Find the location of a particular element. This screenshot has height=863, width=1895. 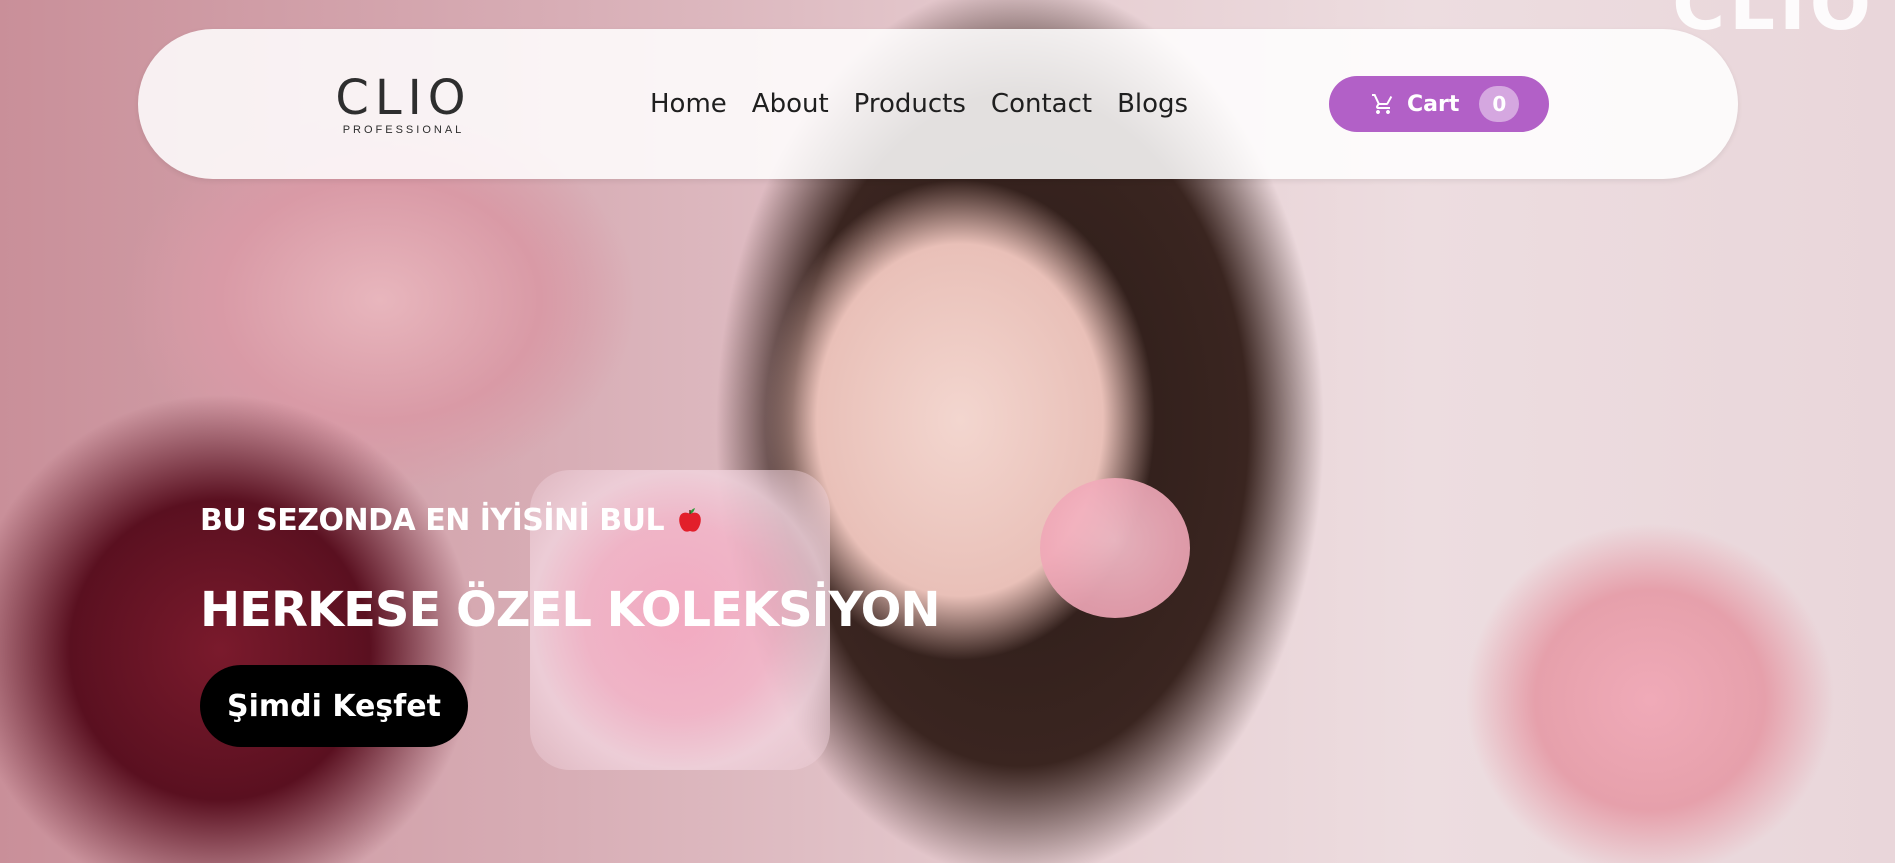

brand-watermark: CLIO is located at coordinates (1773, 23).